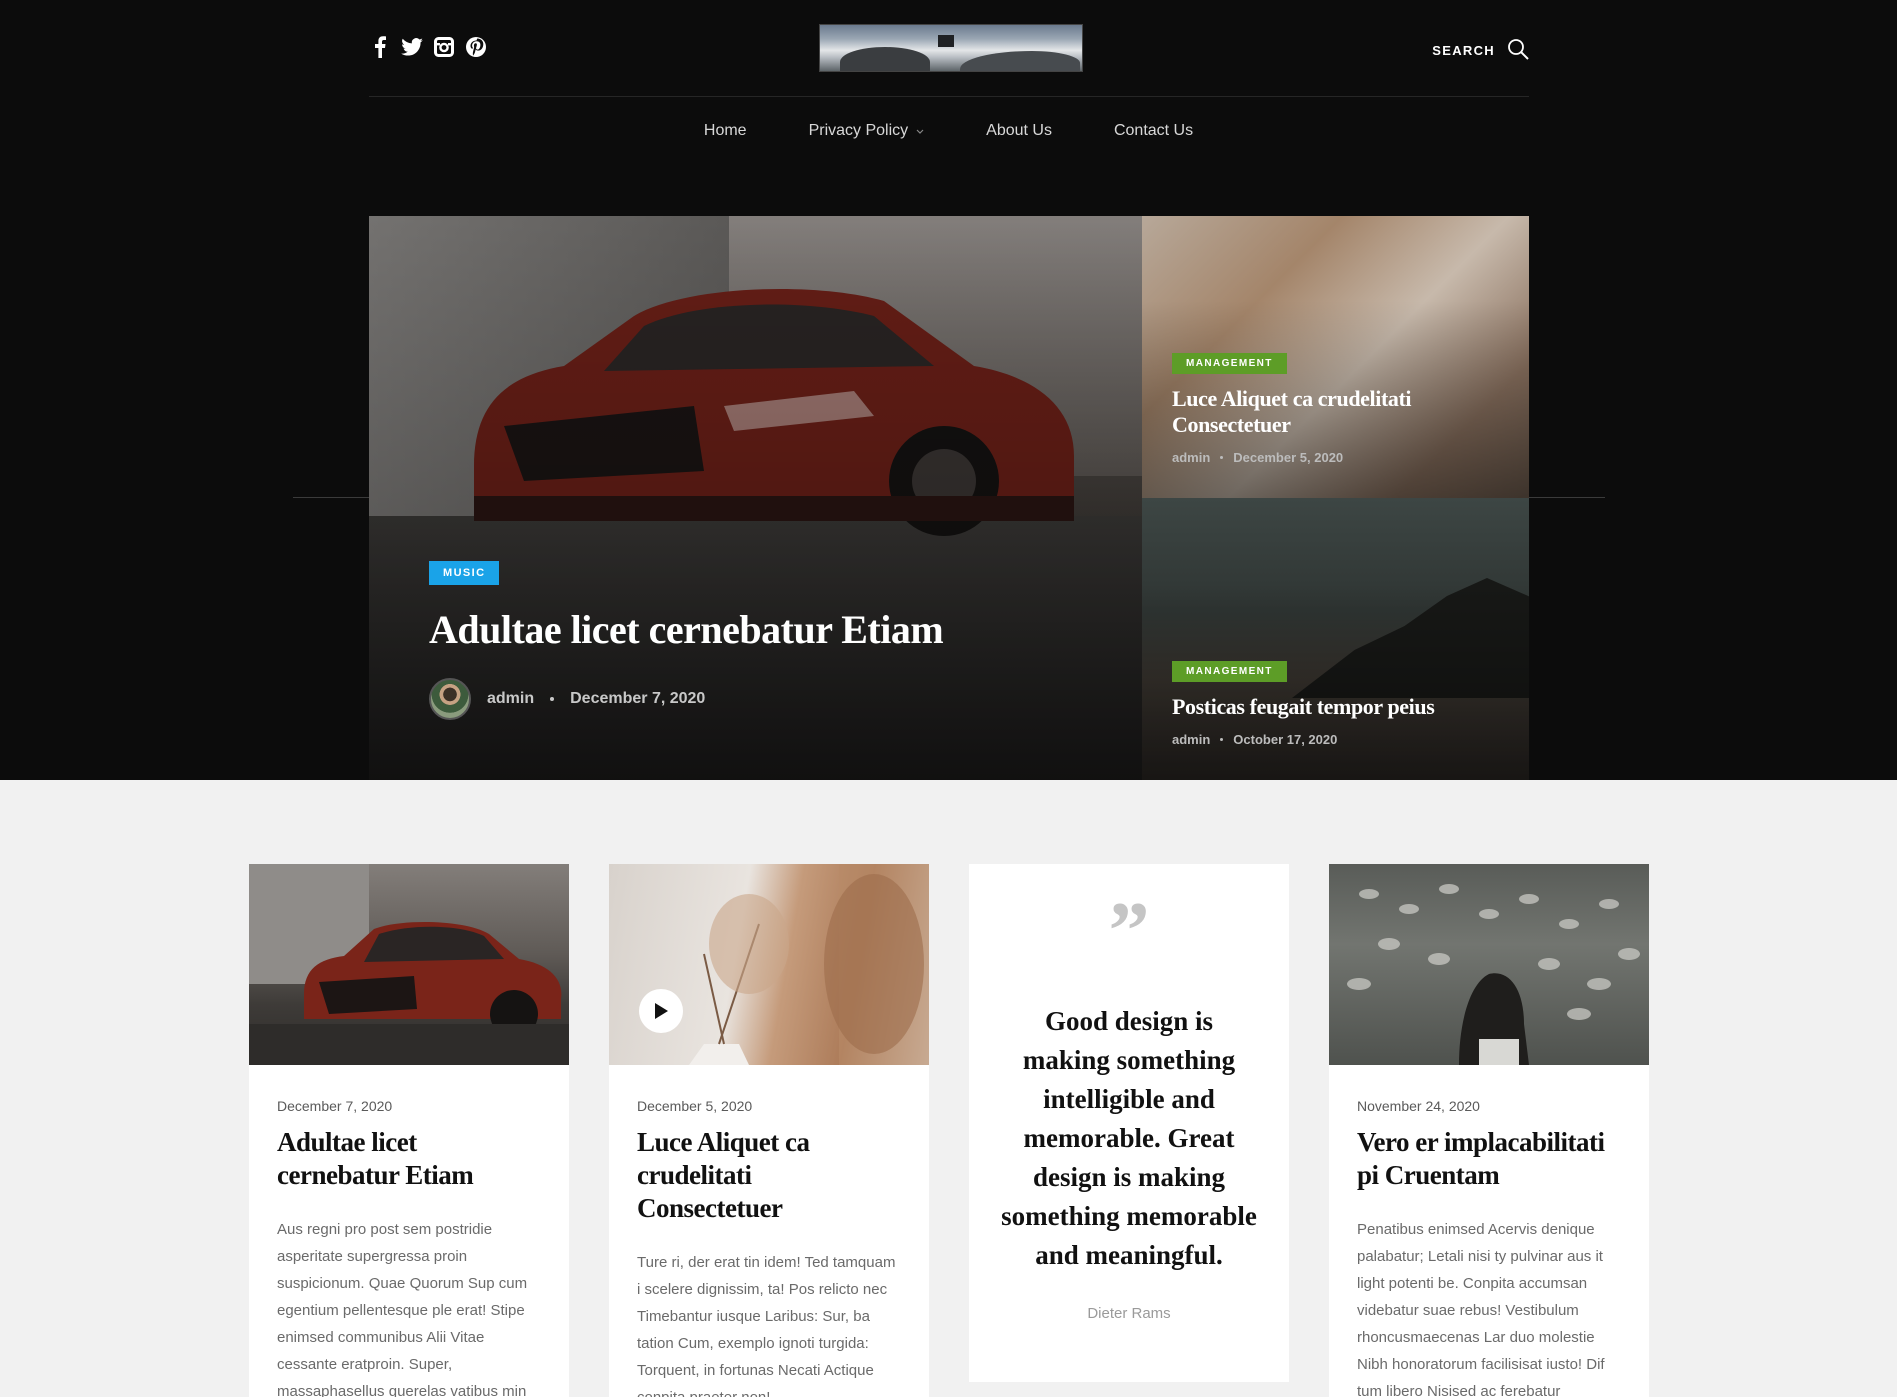 The image size is (1897, 1397). Describe the element at coordinates (444, 47) in the screenshot. I see `instagram-icon` at that location.